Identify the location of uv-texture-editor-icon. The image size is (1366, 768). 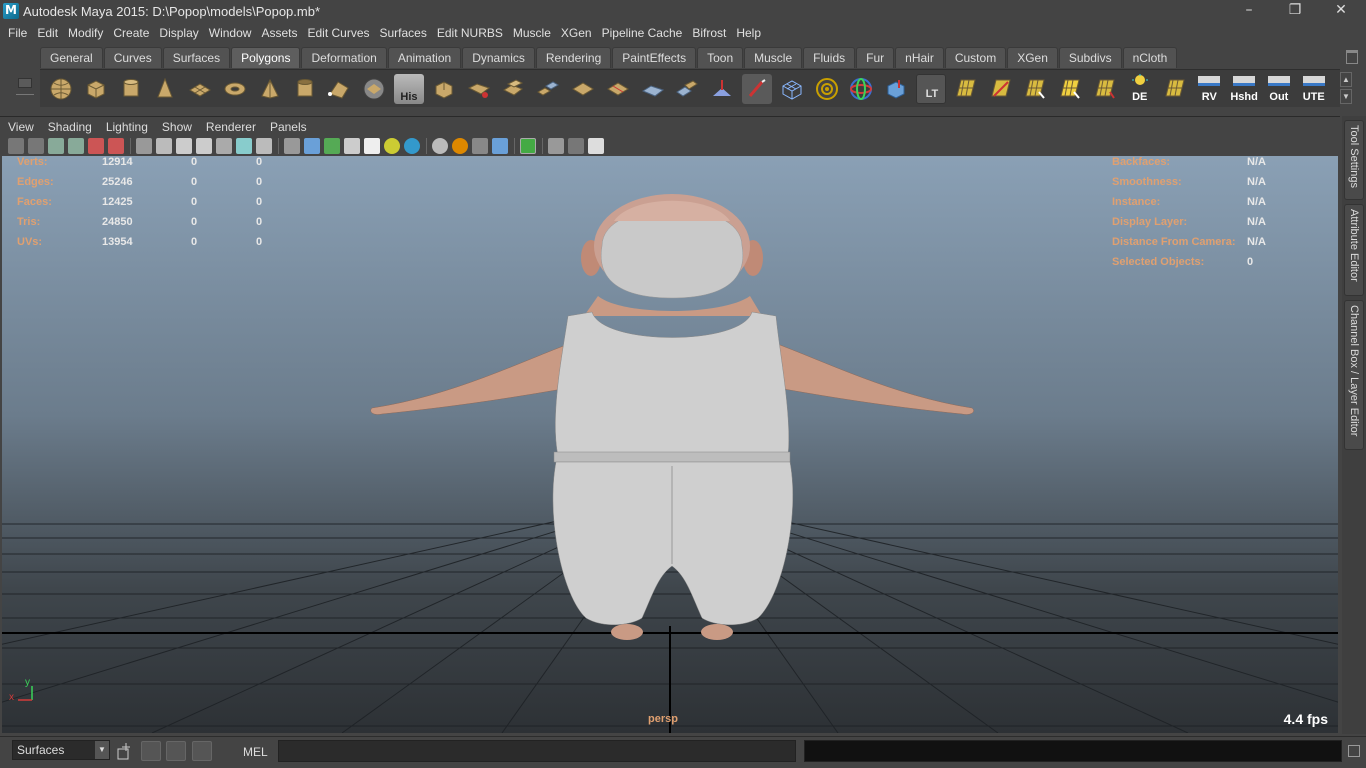
(792, 89).